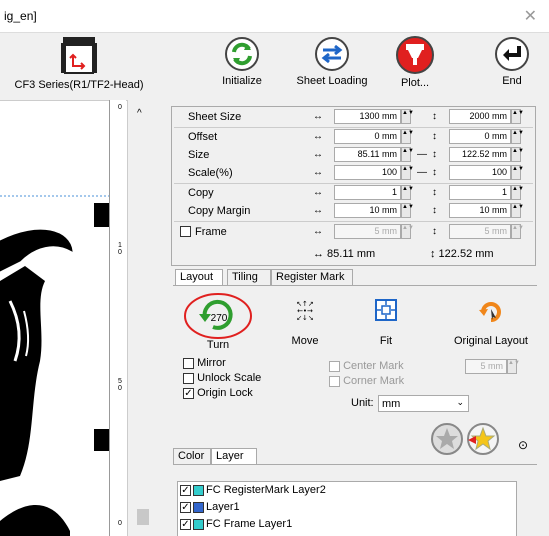 The image size is (549, 536). Describe the element at coordinates (218, 393) in the screenshot. I see `origin-lock-option: ✓ Origin Lock` at that location.